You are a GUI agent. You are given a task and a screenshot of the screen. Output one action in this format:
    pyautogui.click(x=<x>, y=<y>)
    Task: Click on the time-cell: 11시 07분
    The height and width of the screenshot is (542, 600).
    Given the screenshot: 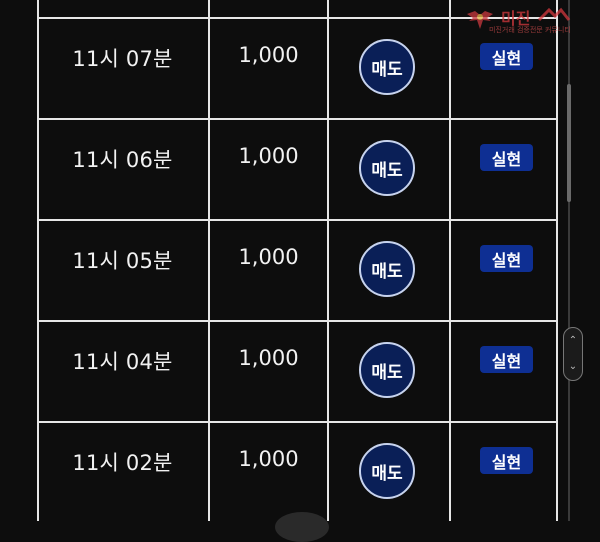 What is the action you would take?
    pyautogui.click(x=122, y=69)
    